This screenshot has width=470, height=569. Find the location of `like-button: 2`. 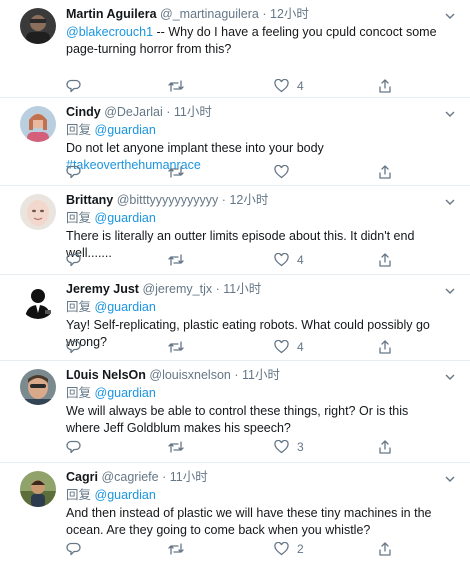

like-button: 2 is located at coordinates (289, 549).